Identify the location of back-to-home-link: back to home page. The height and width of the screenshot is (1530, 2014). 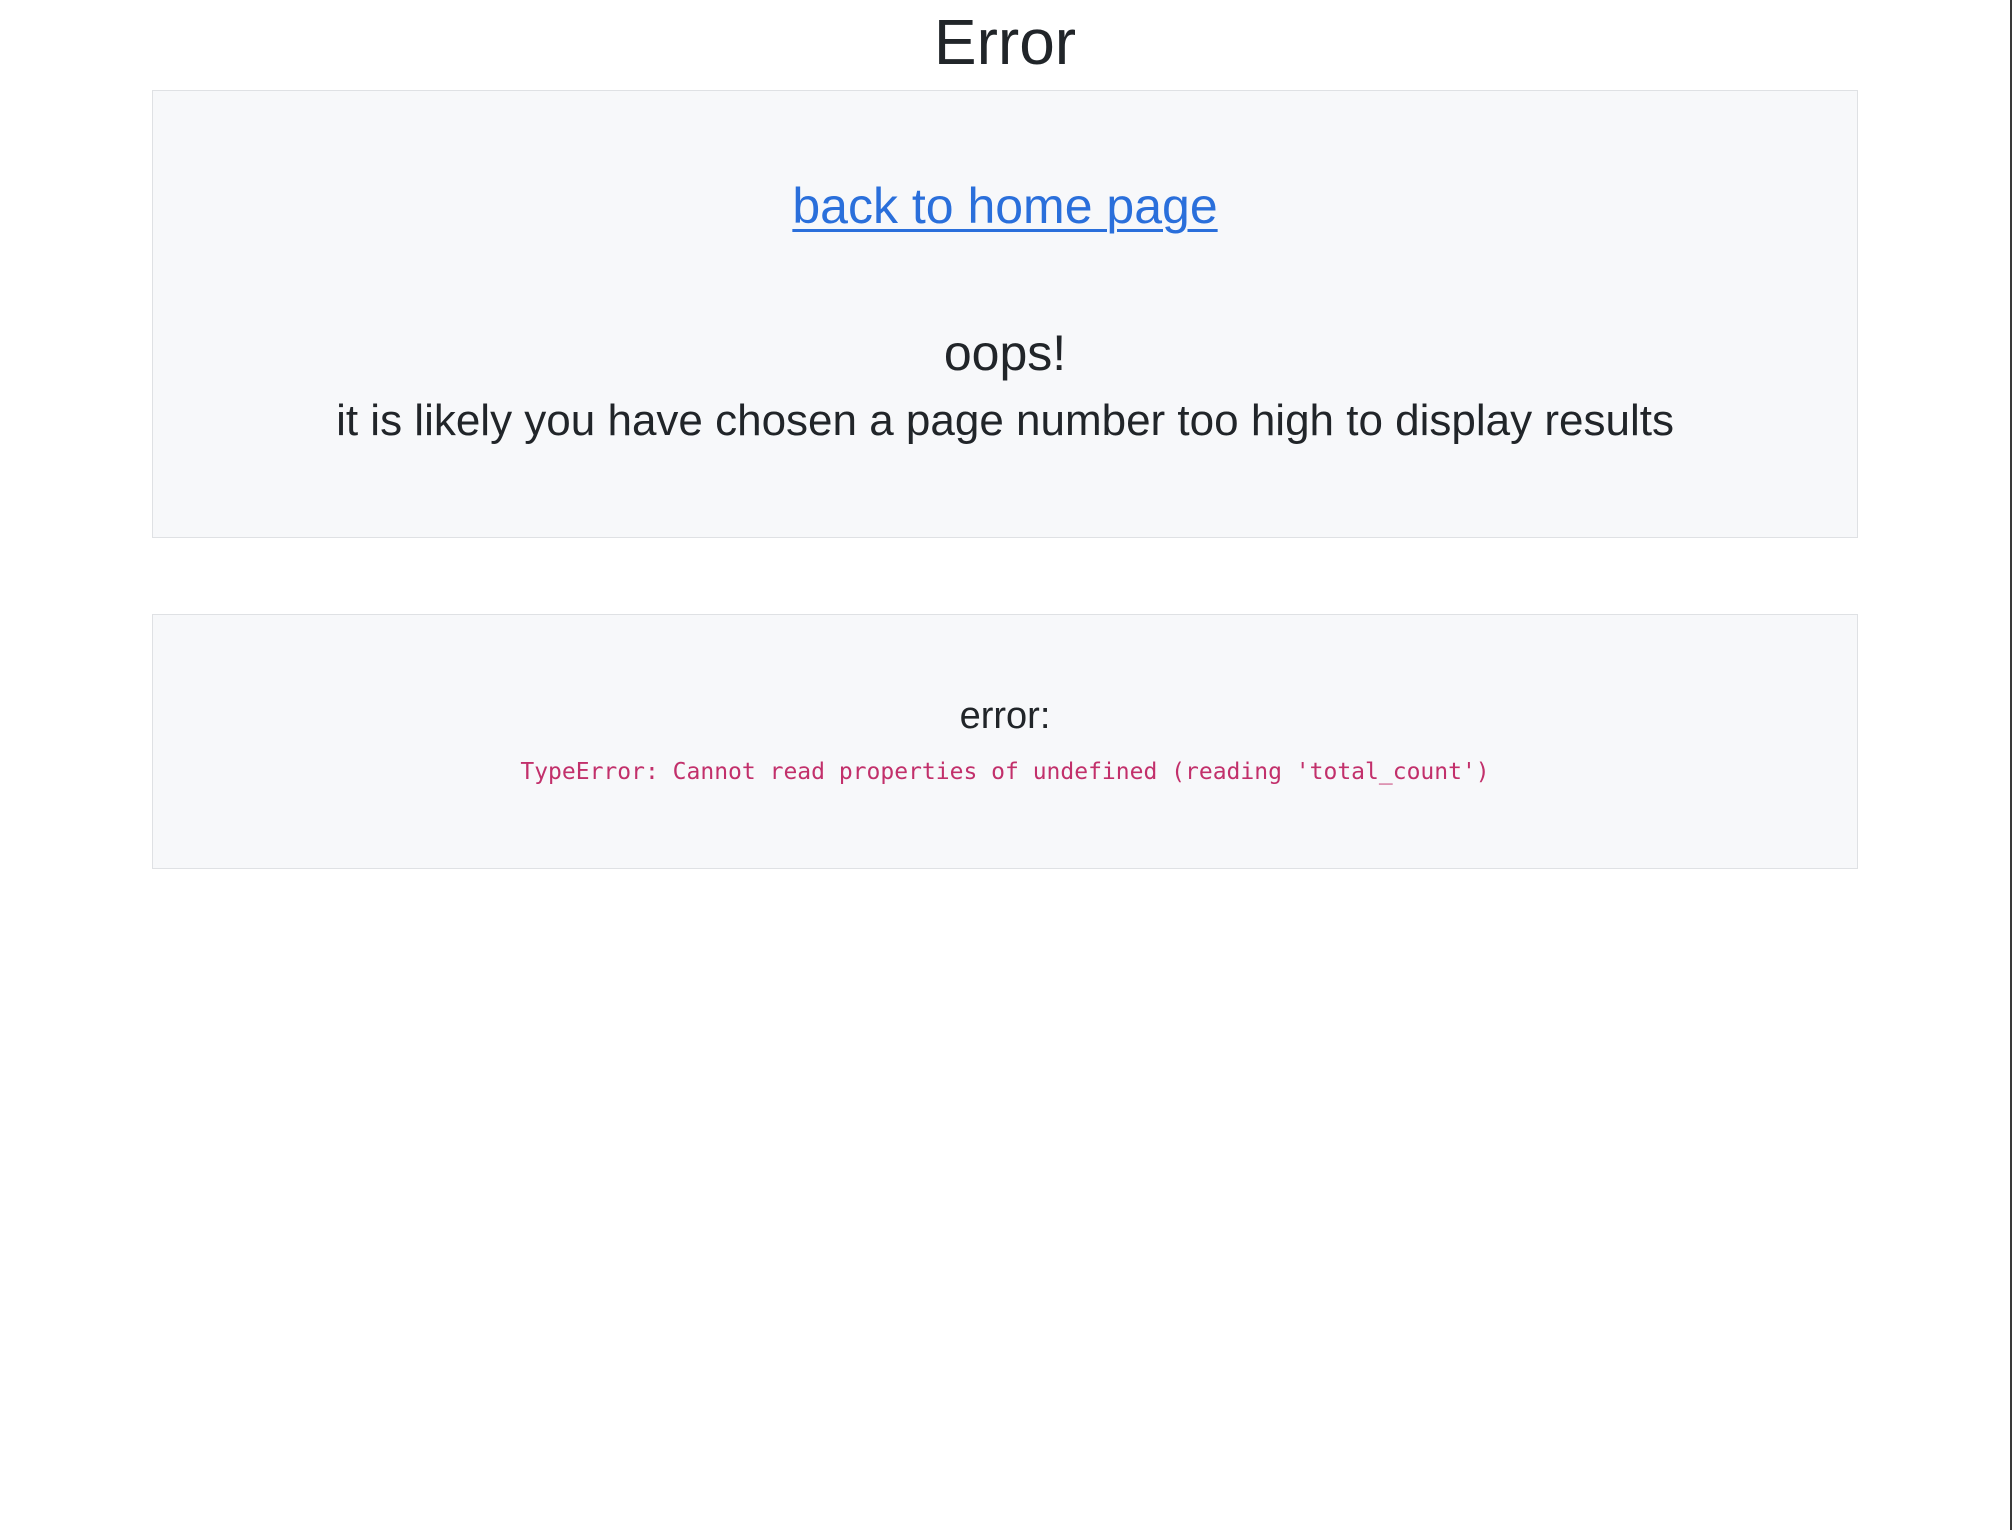
(1005, 206).